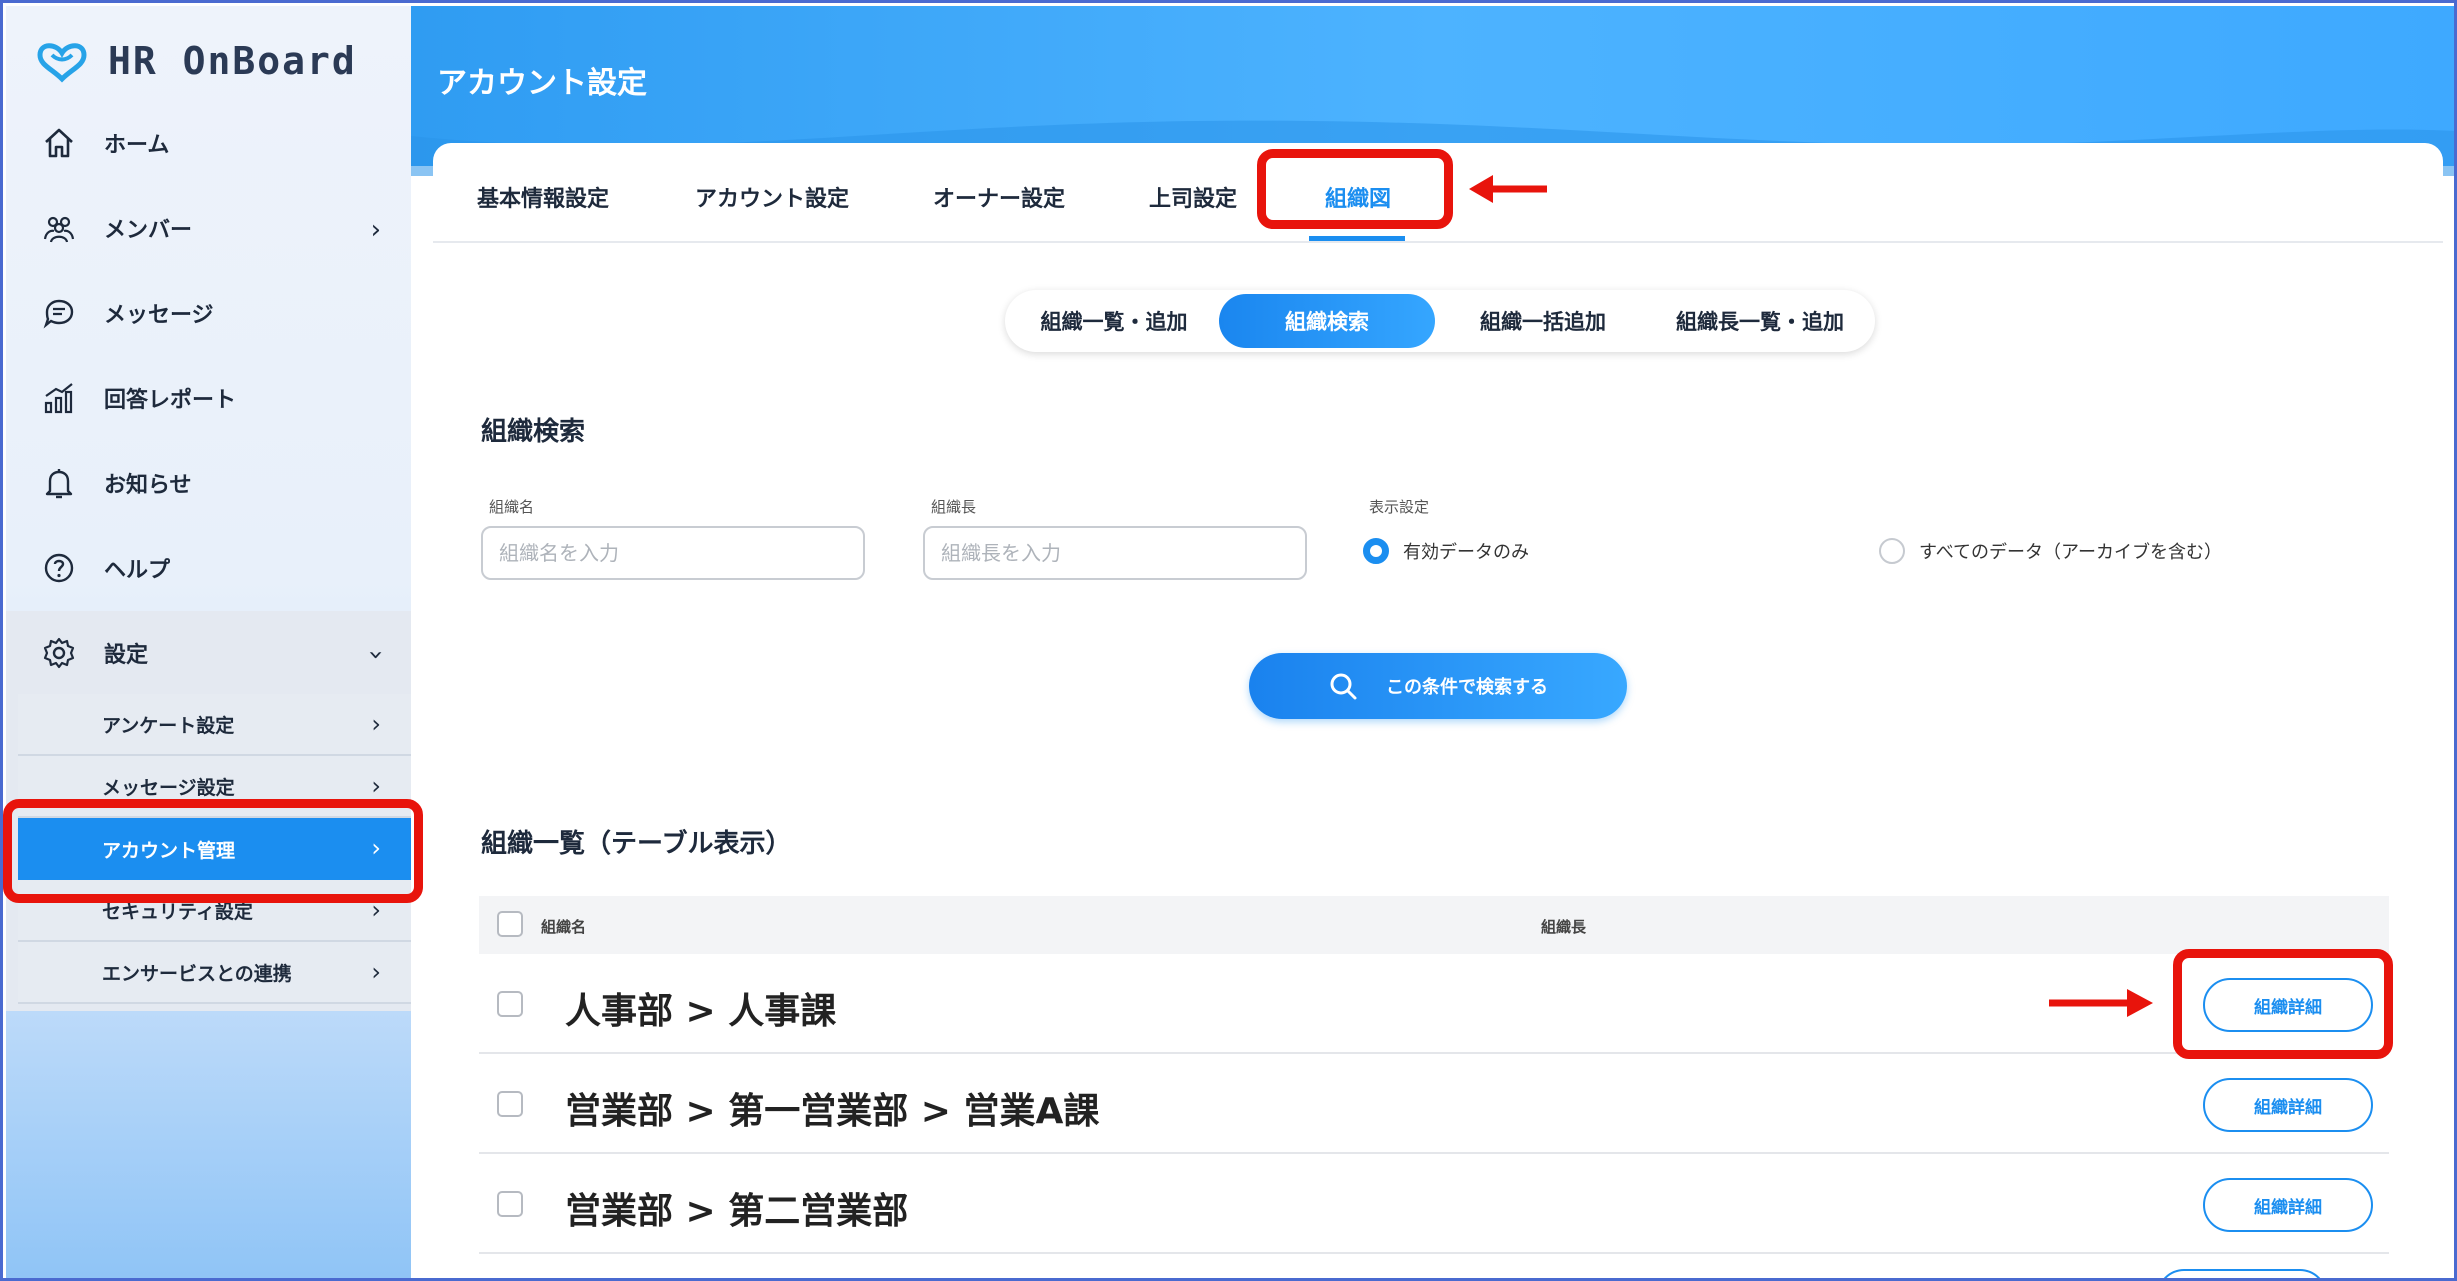 This screenshot has height=1281, width=2457. Describe the element at coordinates (1355, 189) in the screenshot. I see `highlight-box-tab` at that location.